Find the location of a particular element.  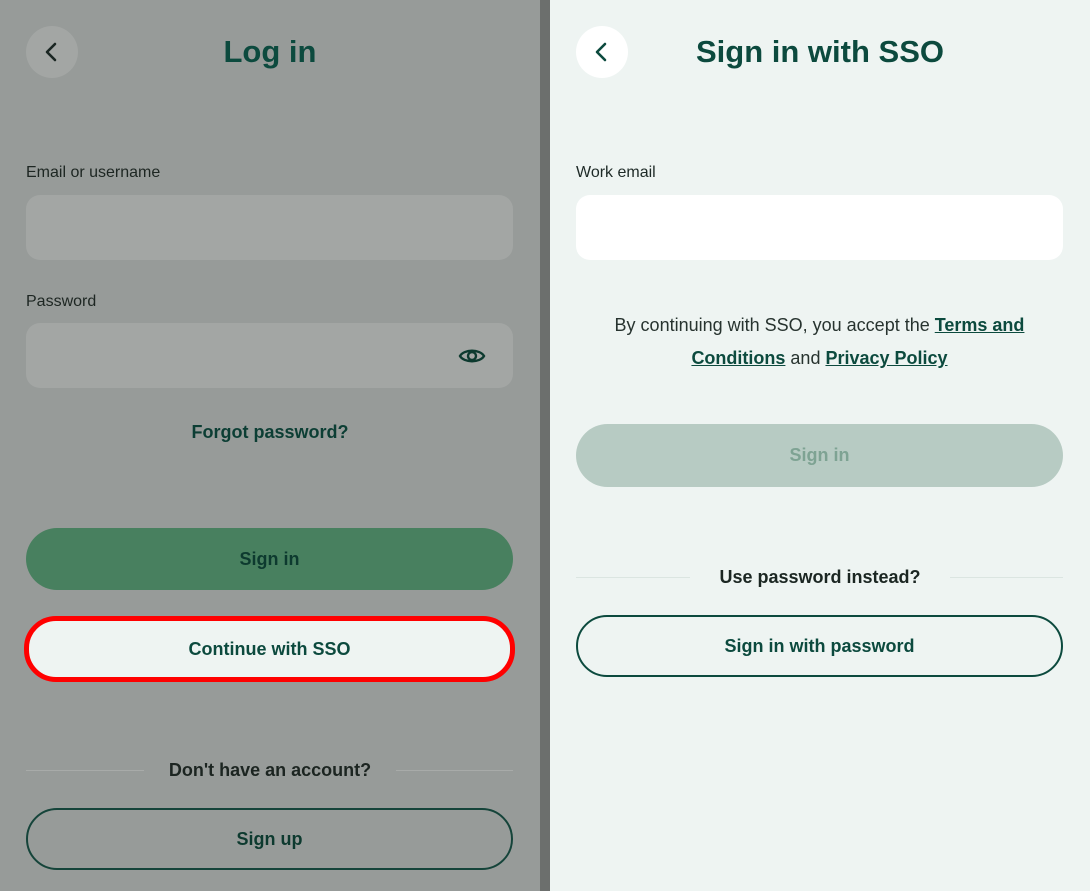

privacy-policy-link: Privacy Policy is located at coordinates (886, 358).